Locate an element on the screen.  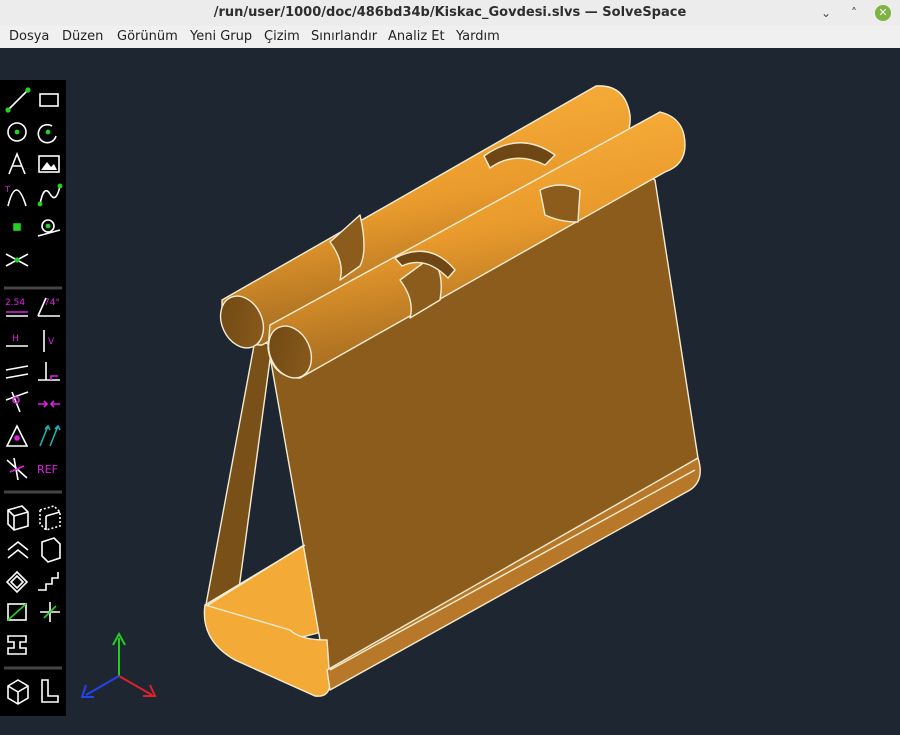
vertical-label: V is located at coordinates (51, 342).